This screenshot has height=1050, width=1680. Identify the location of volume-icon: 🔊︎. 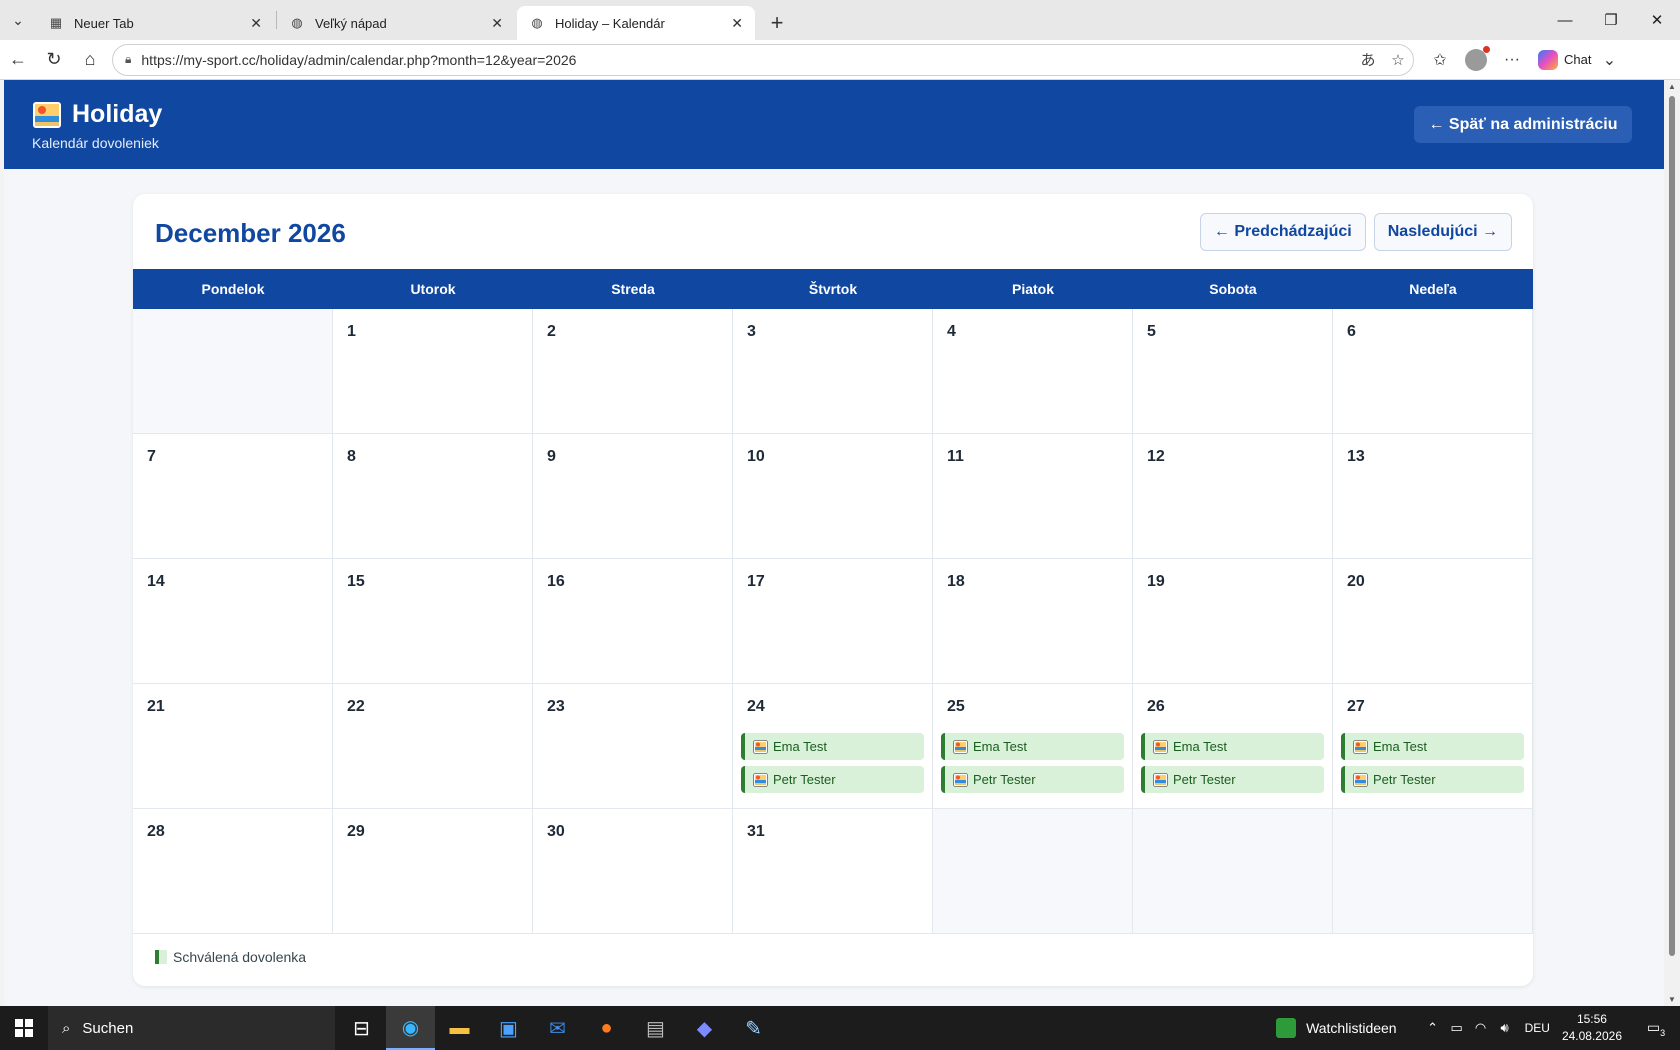
(1505, 1028).